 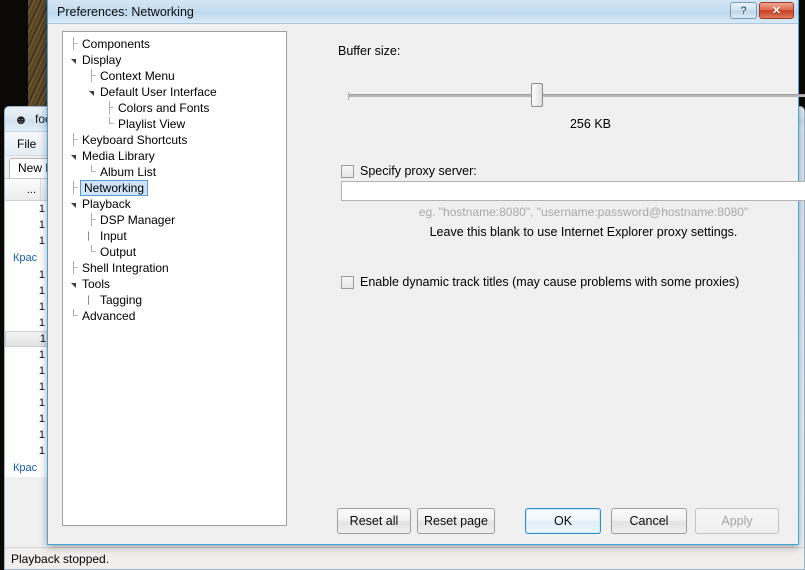 What do you see at coordinates (109, 316) in the screenshot?
I see `tree-item-label: Advanced` at bounding box center [109, 316].